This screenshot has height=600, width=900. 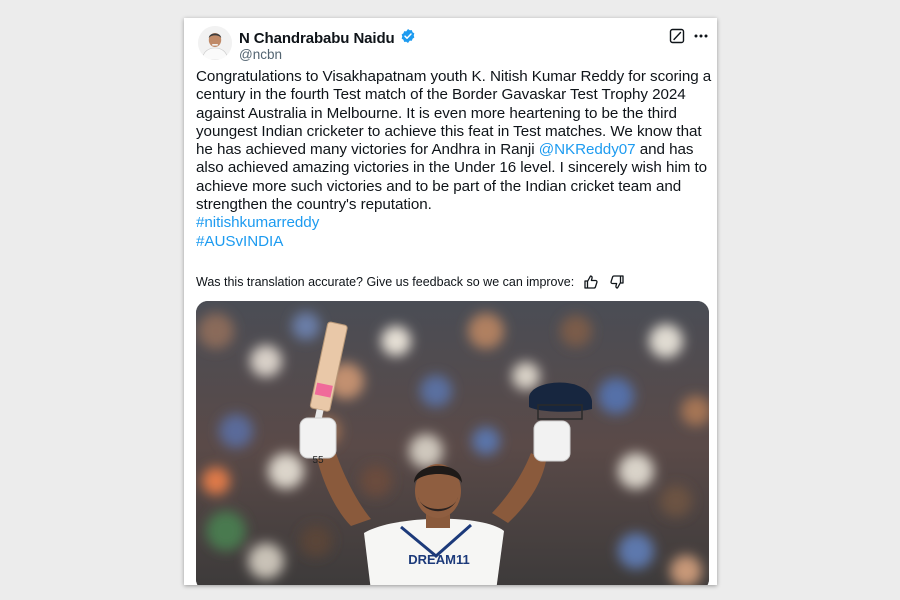 What do you see at coordinates (455, 223) in the screenshot?
I see `hashtag-link: #nitishkumarreddy` at bounding box center [455, 223].